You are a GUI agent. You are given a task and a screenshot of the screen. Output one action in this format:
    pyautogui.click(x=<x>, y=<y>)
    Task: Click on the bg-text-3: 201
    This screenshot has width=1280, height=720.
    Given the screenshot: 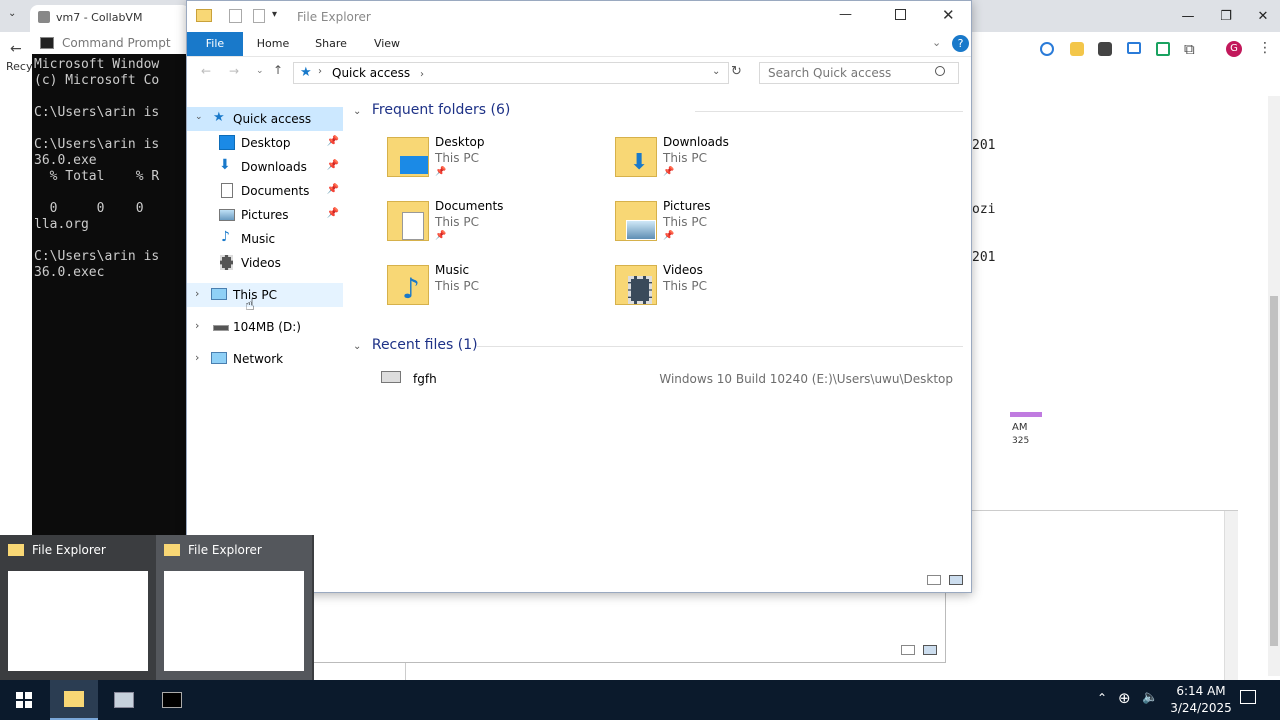 What is the action you would take?
    pyautogui.click(x=984, y=257)
    